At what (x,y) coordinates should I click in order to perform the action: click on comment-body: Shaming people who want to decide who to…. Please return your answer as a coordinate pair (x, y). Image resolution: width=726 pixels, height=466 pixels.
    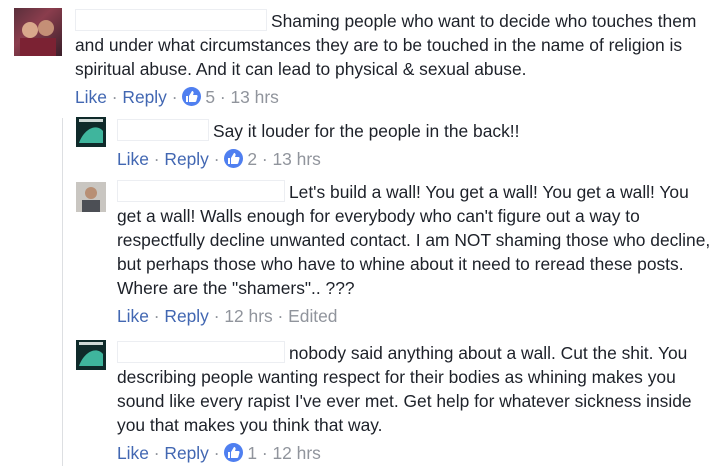
    Looking at the image, I should click on (395, 45).